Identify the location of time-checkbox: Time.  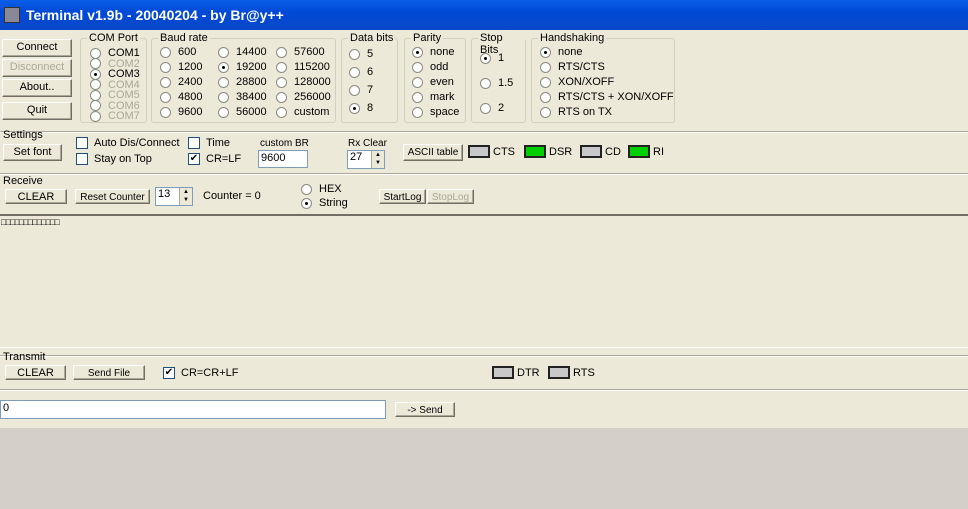
(209, 143).